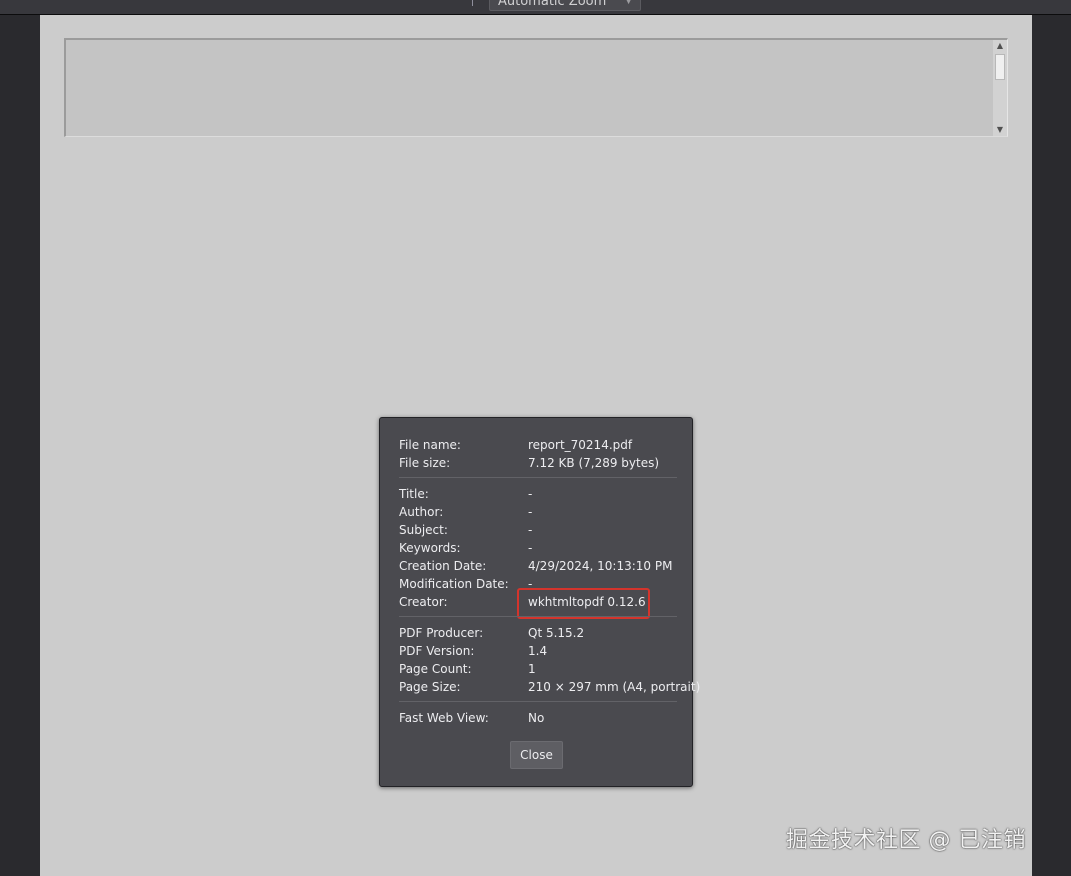  I want to click on chevron-down-icon: ▼, so click(628, 3).